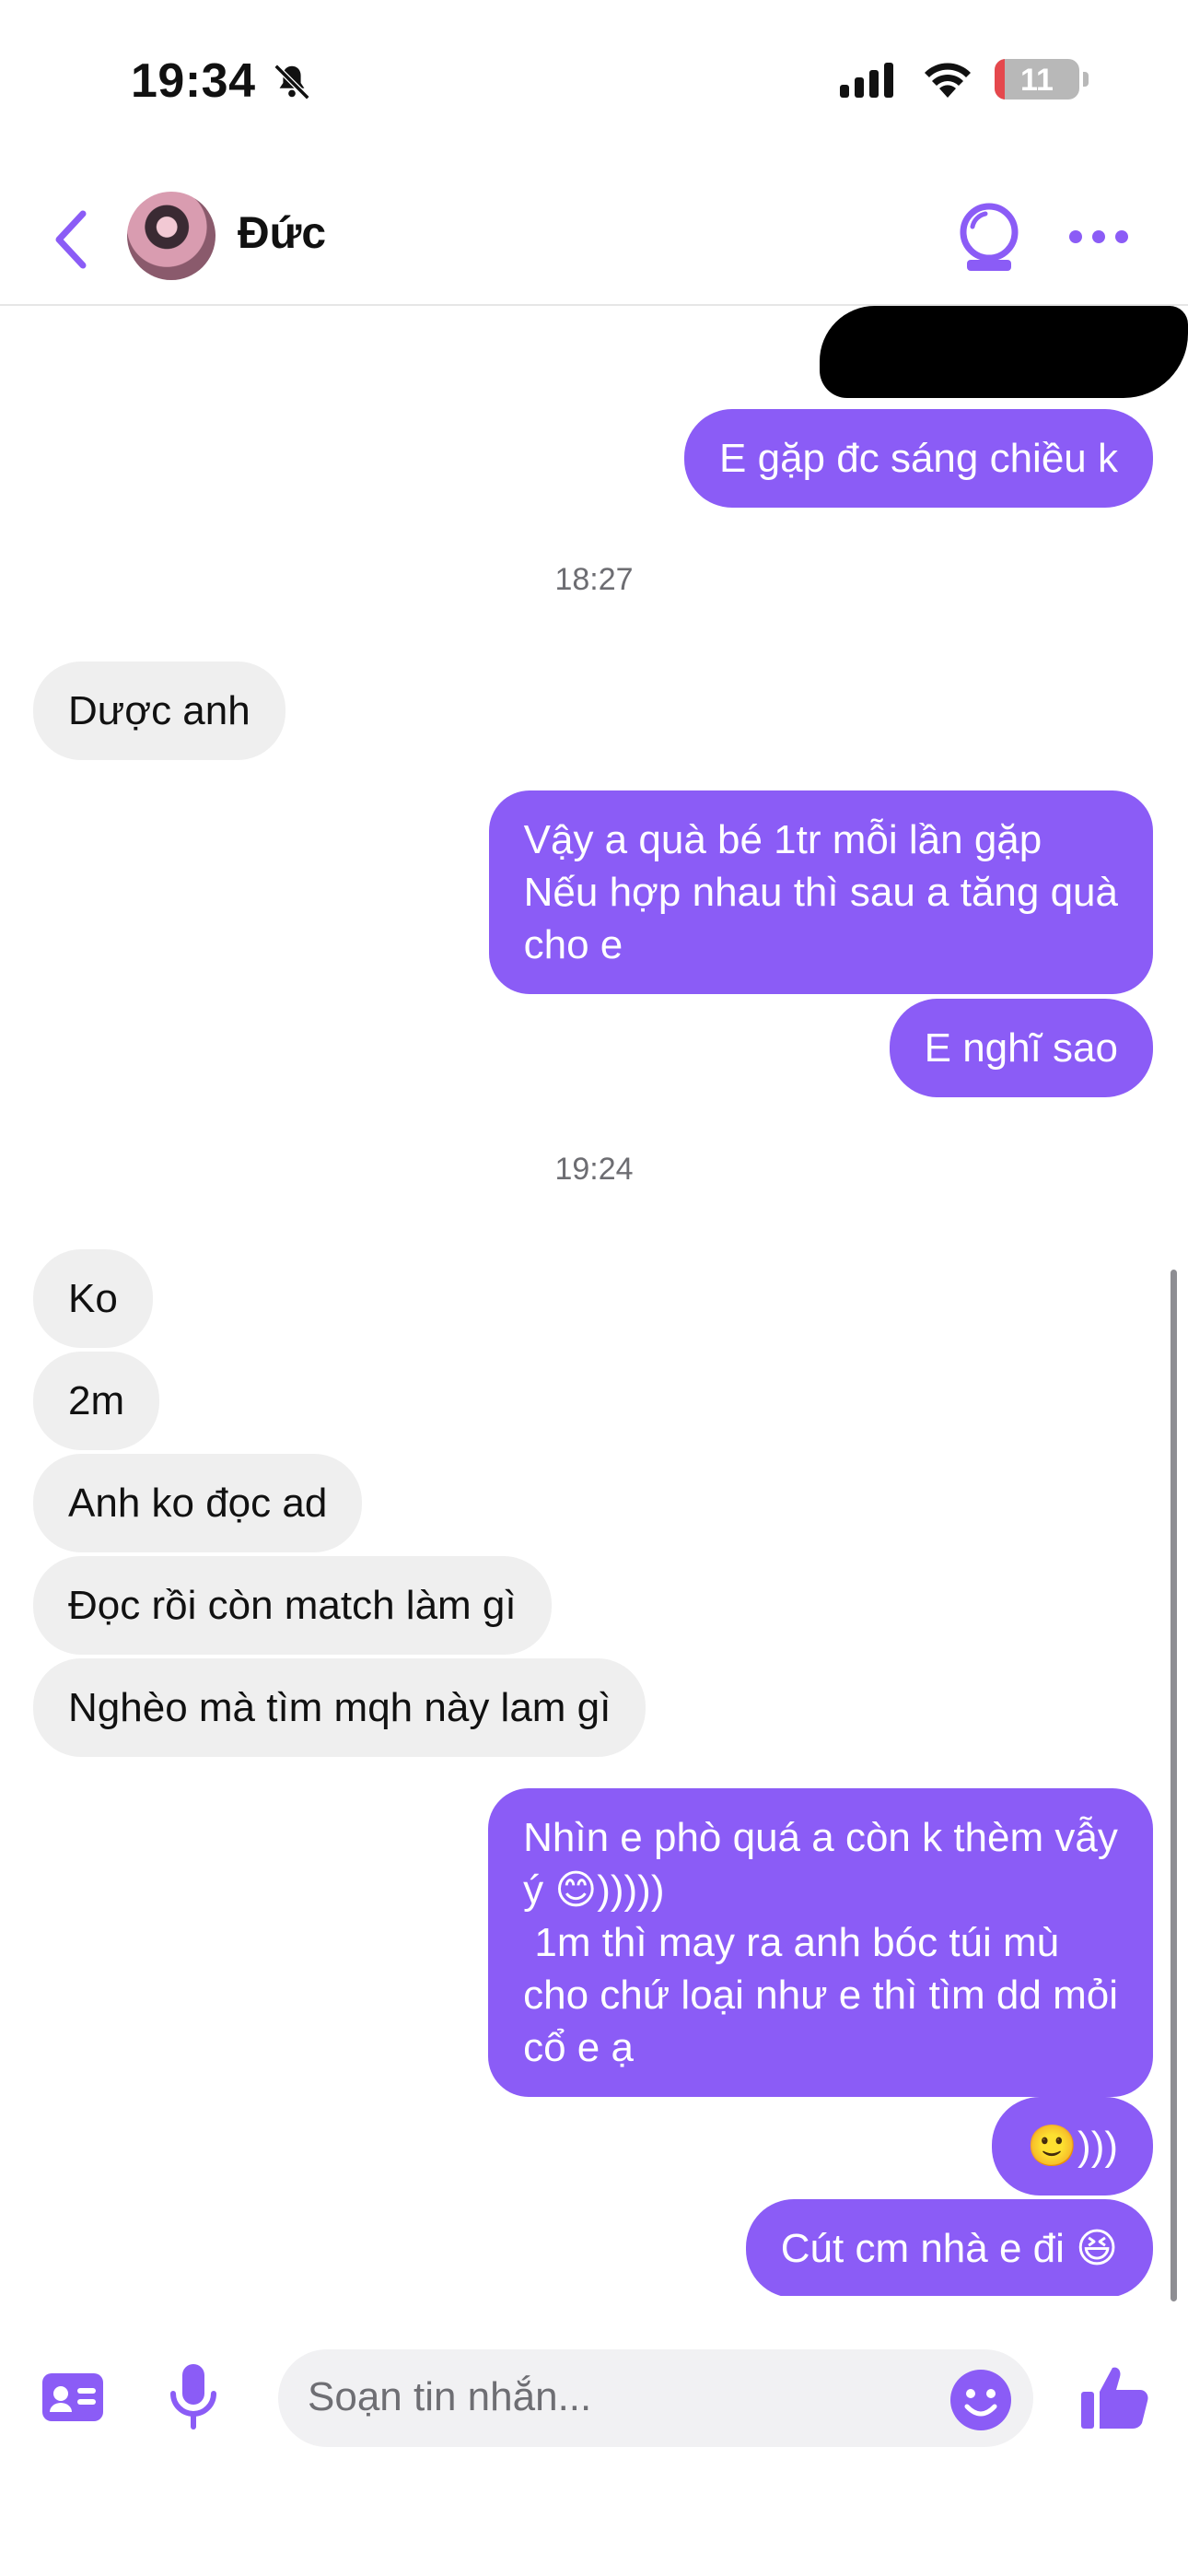  What do you see at coordinates (159, 711) in the screenshot?
I see `incoming-message: Dược anh` at bounding box center [159, 711].